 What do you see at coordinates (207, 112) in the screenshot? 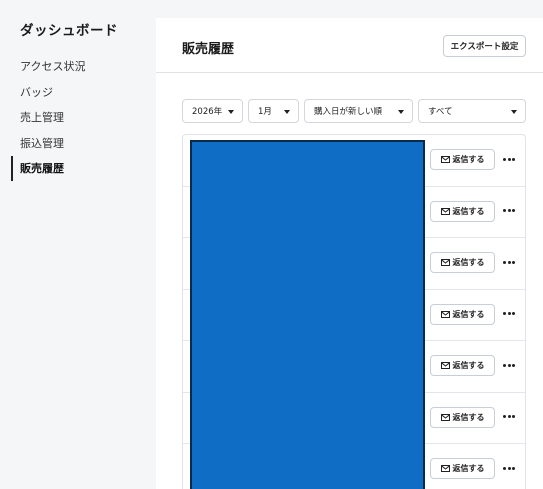
I see `year-select-value: 2026年` at bounding box center [207, 112].